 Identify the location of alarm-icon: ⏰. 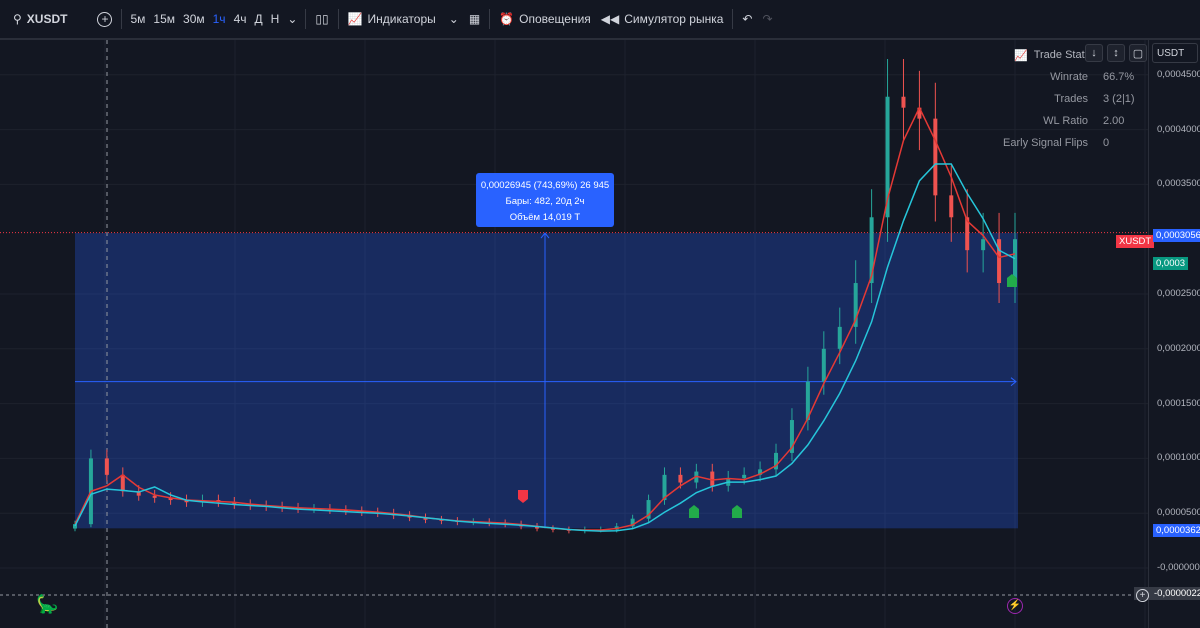
(507, 19).